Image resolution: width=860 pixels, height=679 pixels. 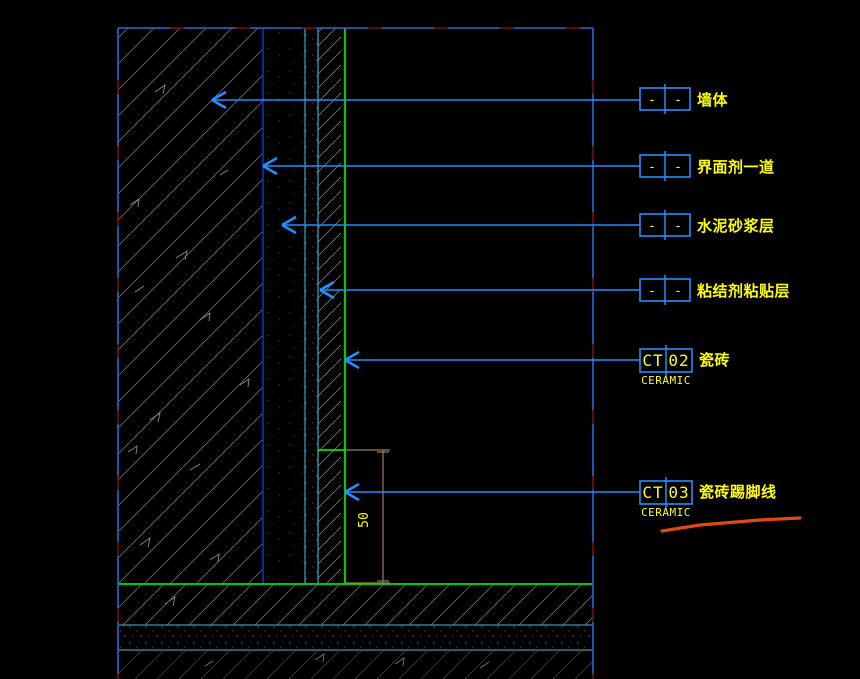 I want to click on callout-label: 界面剂一道, so click(x=736, y=167).